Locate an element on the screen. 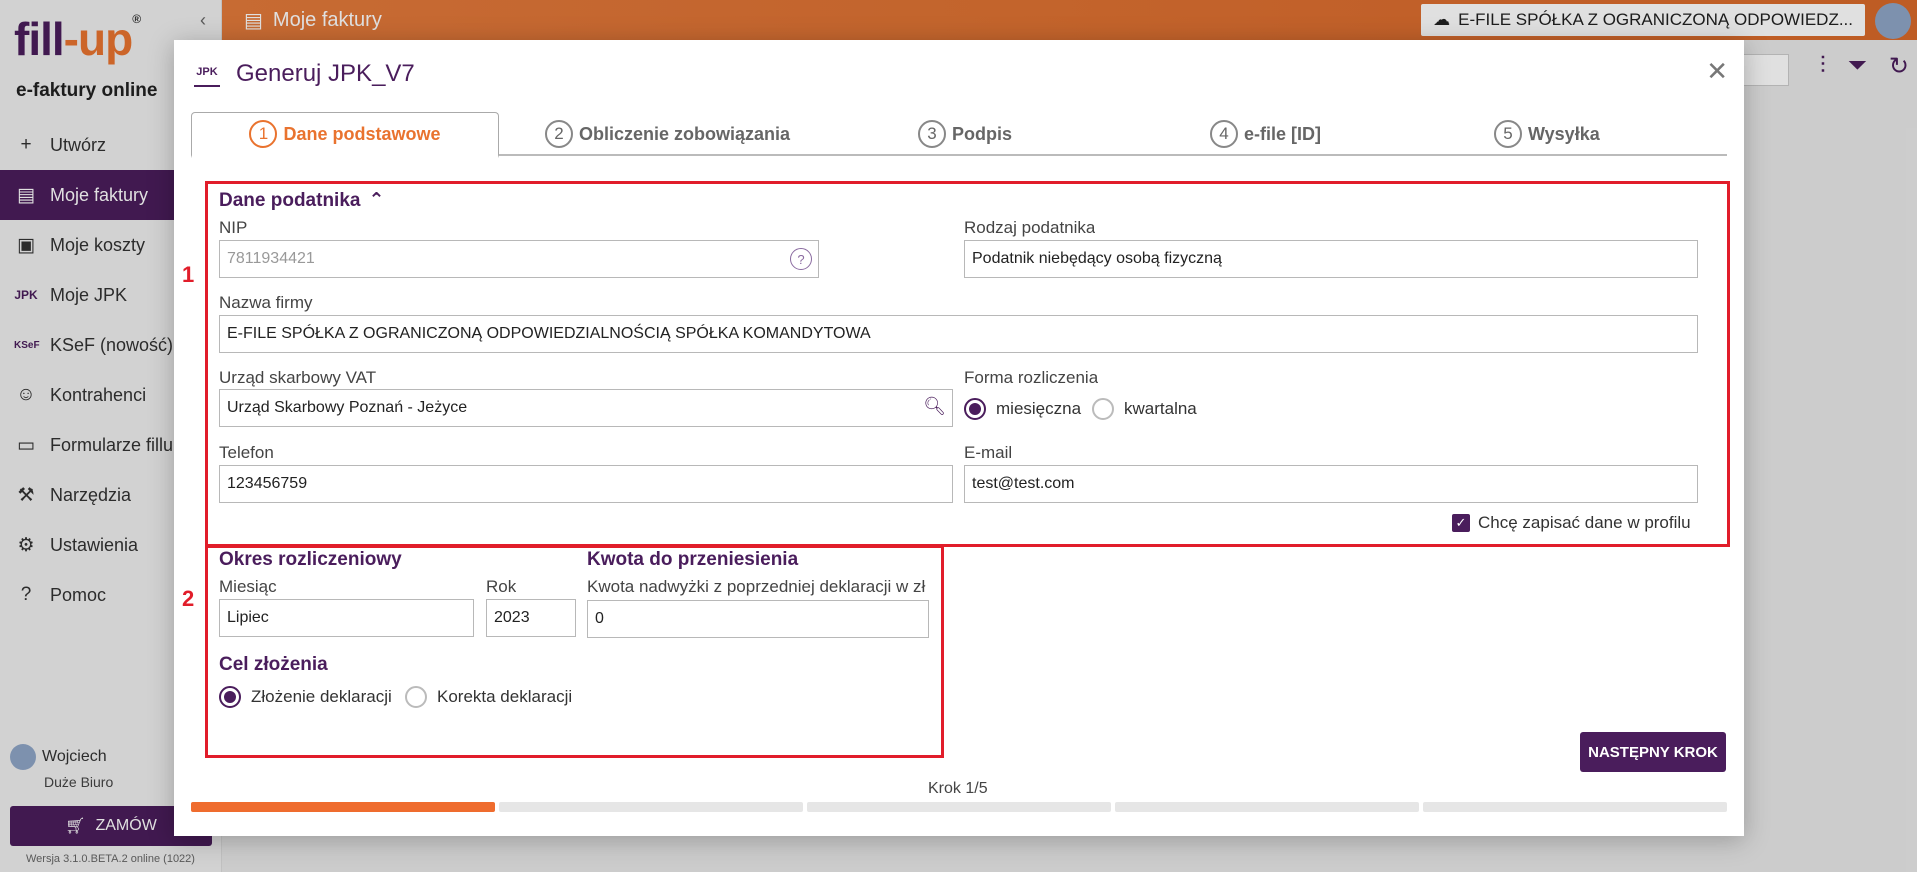  jpk-icon: JPK is located at coordinates (207, 74).